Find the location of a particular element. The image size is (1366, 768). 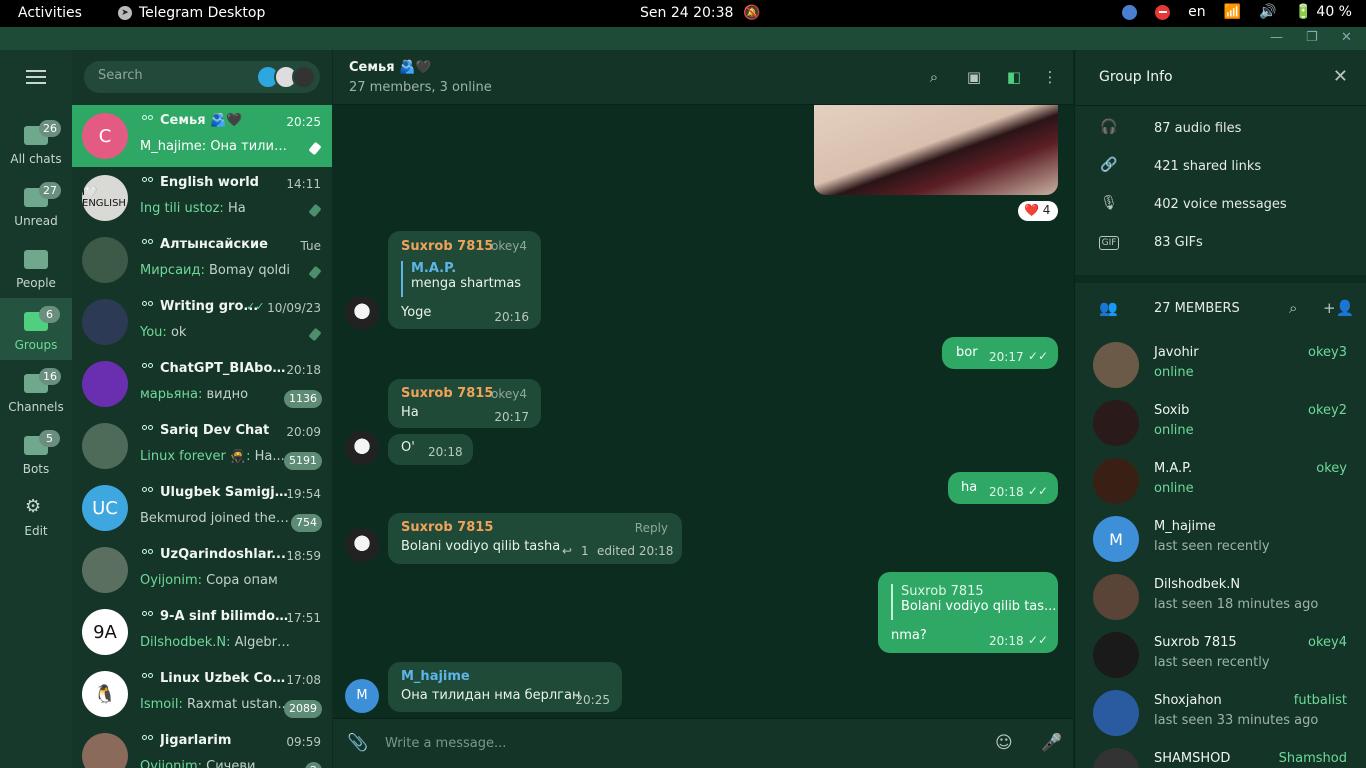

language-indicator: en is located at coordinates (1197, 12).